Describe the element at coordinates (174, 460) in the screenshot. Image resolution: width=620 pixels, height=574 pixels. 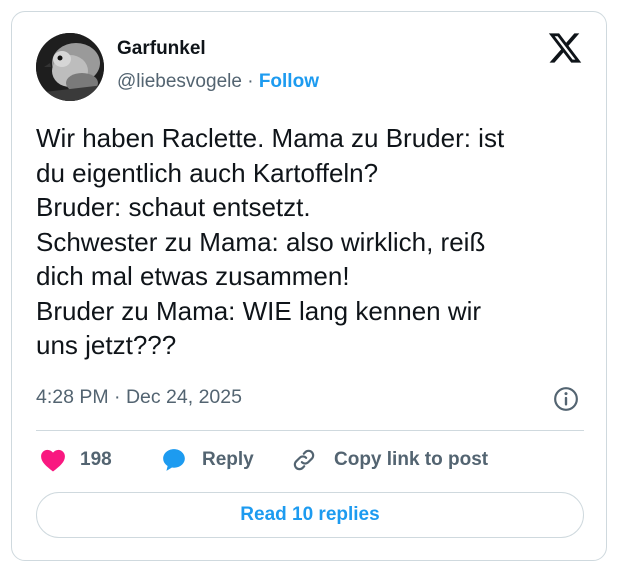
I see `reply-bubble-icon` at that location.